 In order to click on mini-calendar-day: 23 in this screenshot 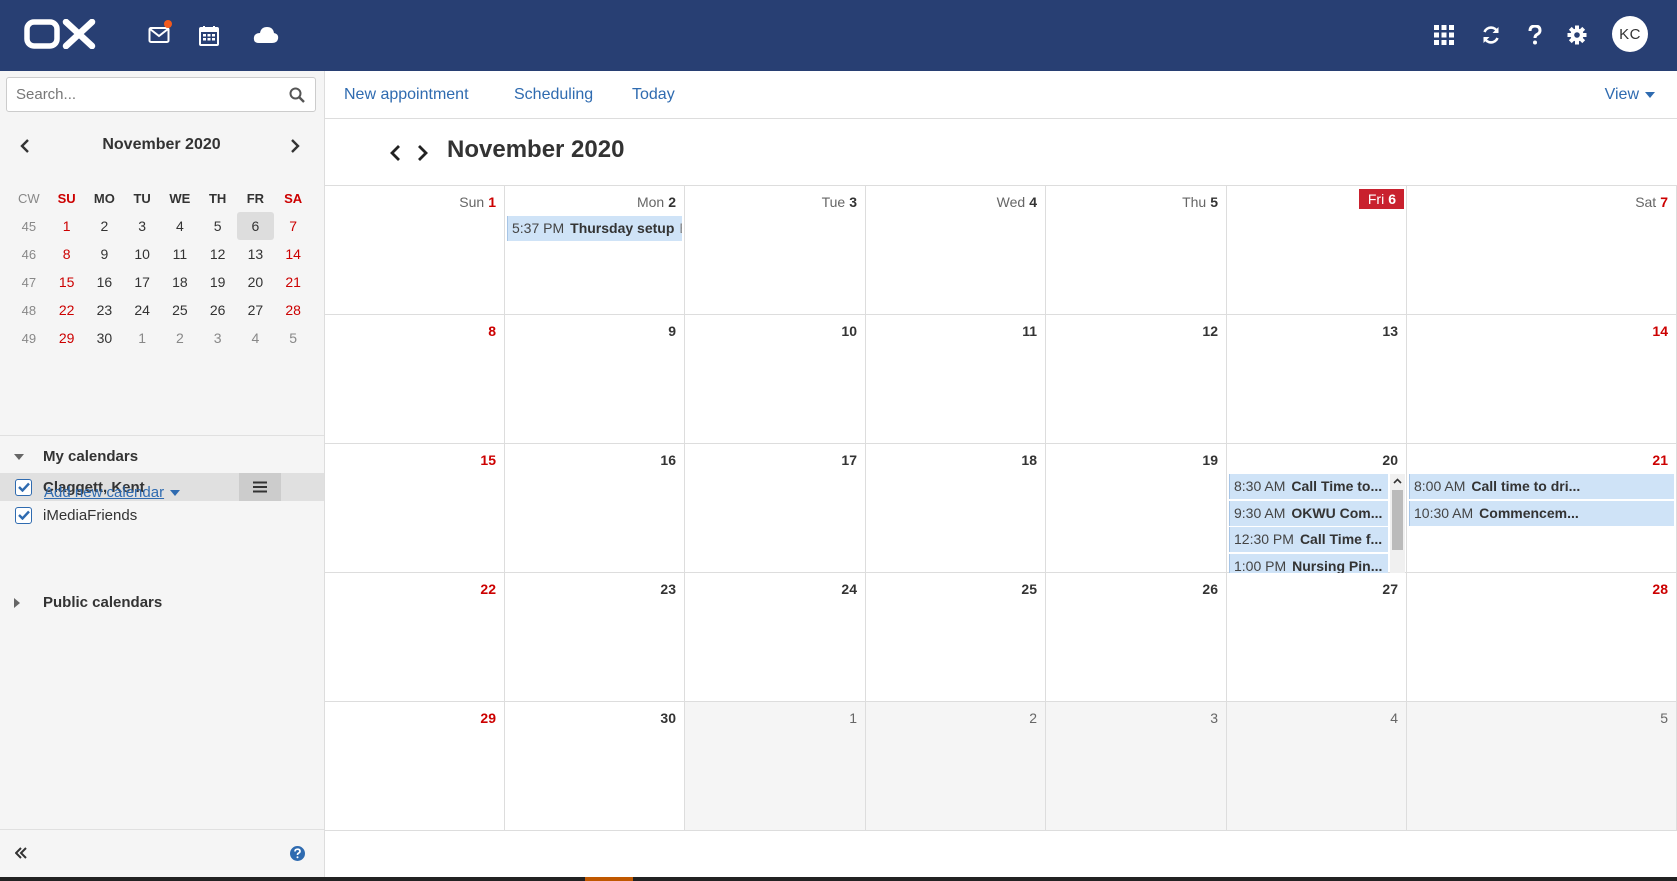, I will do `click(105, 310)`.